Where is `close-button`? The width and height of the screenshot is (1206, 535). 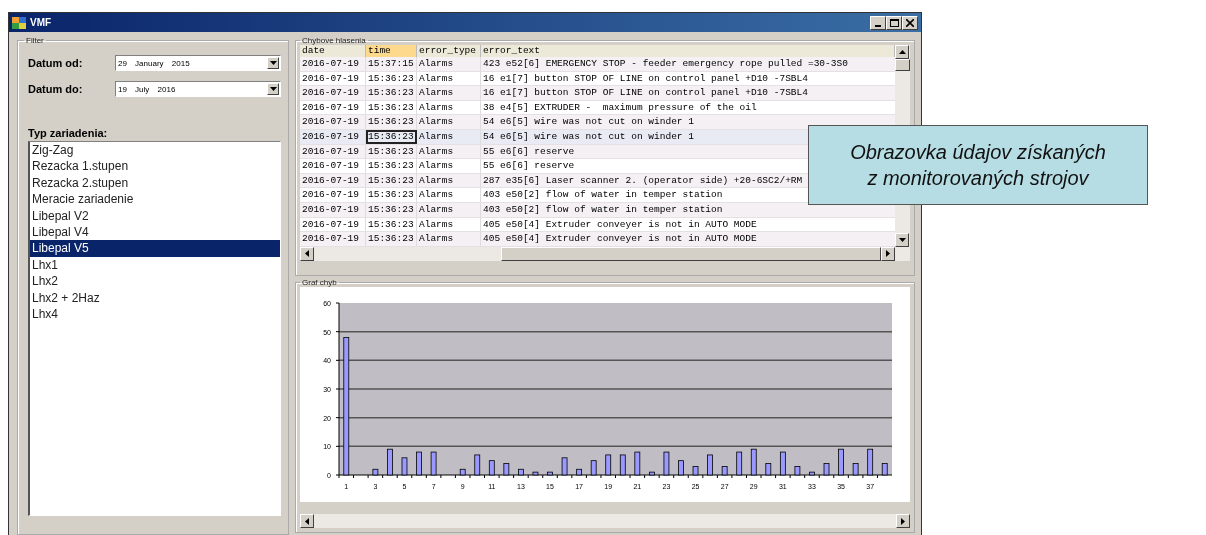
close-button is located at coordinates (910, 22).